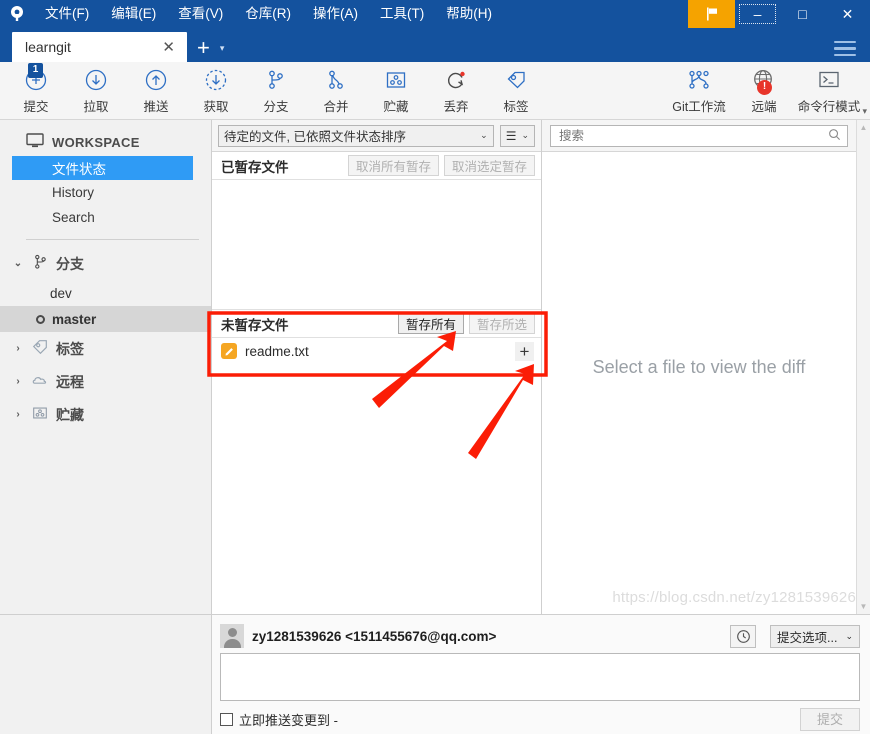 The width and height of the screenshot is (870, 734). I want to click on toolbar-pull: 拉取, so click(96, 91).